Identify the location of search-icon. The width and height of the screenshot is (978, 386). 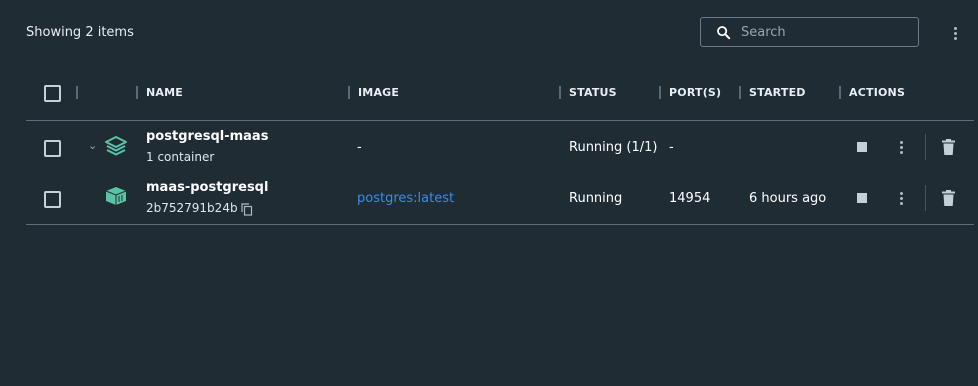
(724, 33).